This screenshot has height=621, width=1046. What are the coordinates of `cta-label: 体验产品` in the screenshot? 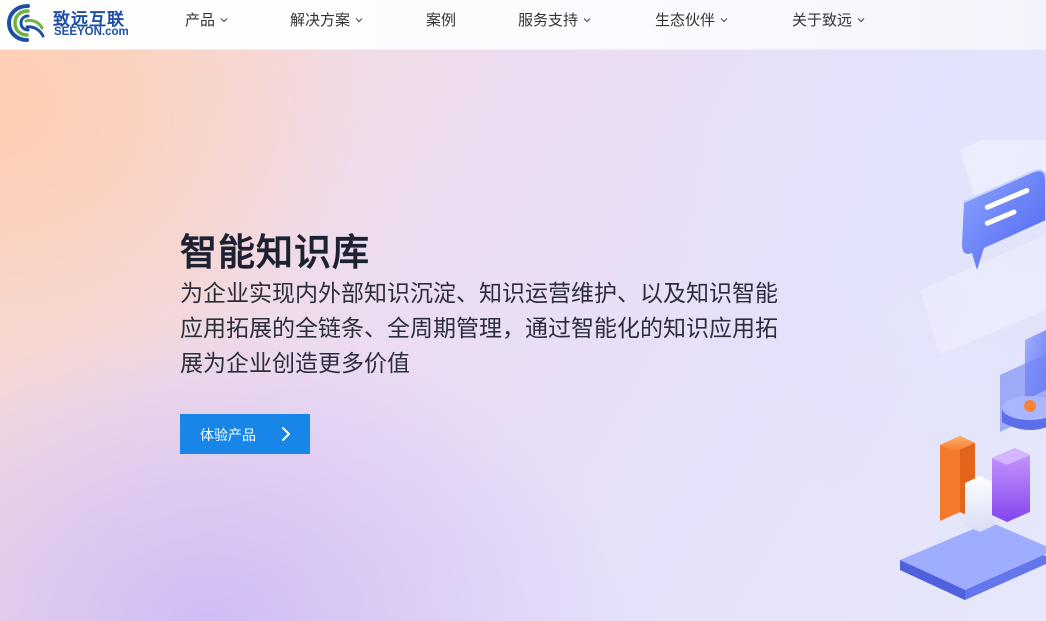 It's located at (228, 436).